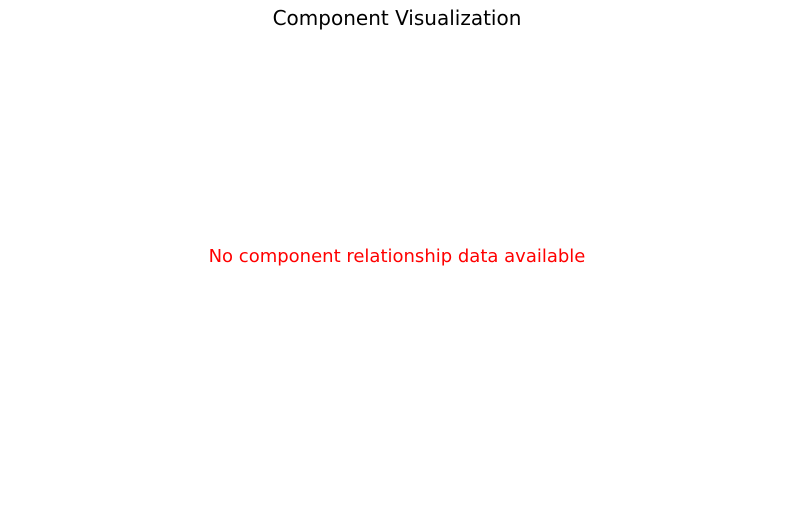 This screenshot has height=506, width=794. What do you see at coordinates (397, 18) in the screenshot?
I see `chart-title: Component Visualization` at bounding box center [397, 18].